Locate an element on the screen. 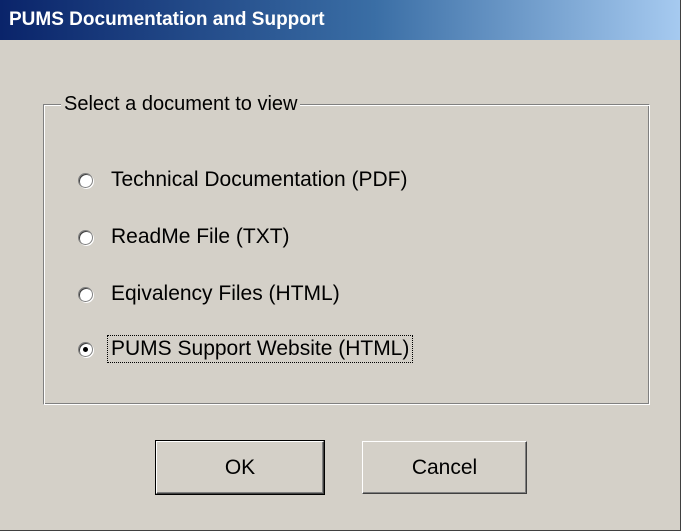 This screenshot has height=531, width=681. option-label: ReadMe File (TXT) is located at coordinates (200, 237).